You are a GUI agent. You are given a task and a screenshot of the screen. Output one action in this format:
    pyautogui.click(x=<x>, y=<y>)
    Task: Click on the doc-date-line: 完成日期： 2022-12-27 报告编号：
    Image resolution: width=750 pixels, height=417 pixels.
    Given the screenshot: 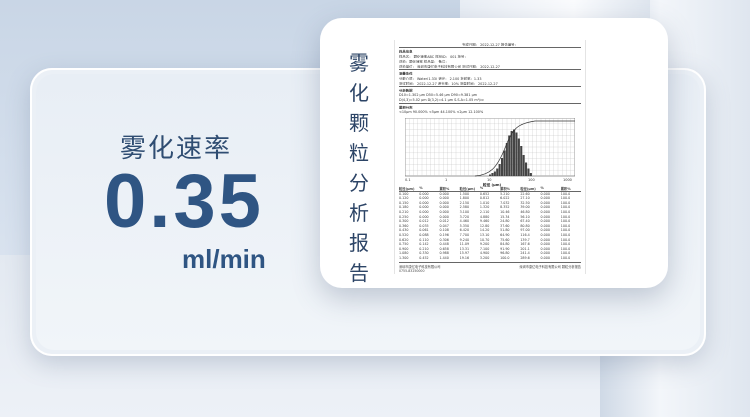 What is the action you would take?
    pyautogui.click(x=490, y=44)
    